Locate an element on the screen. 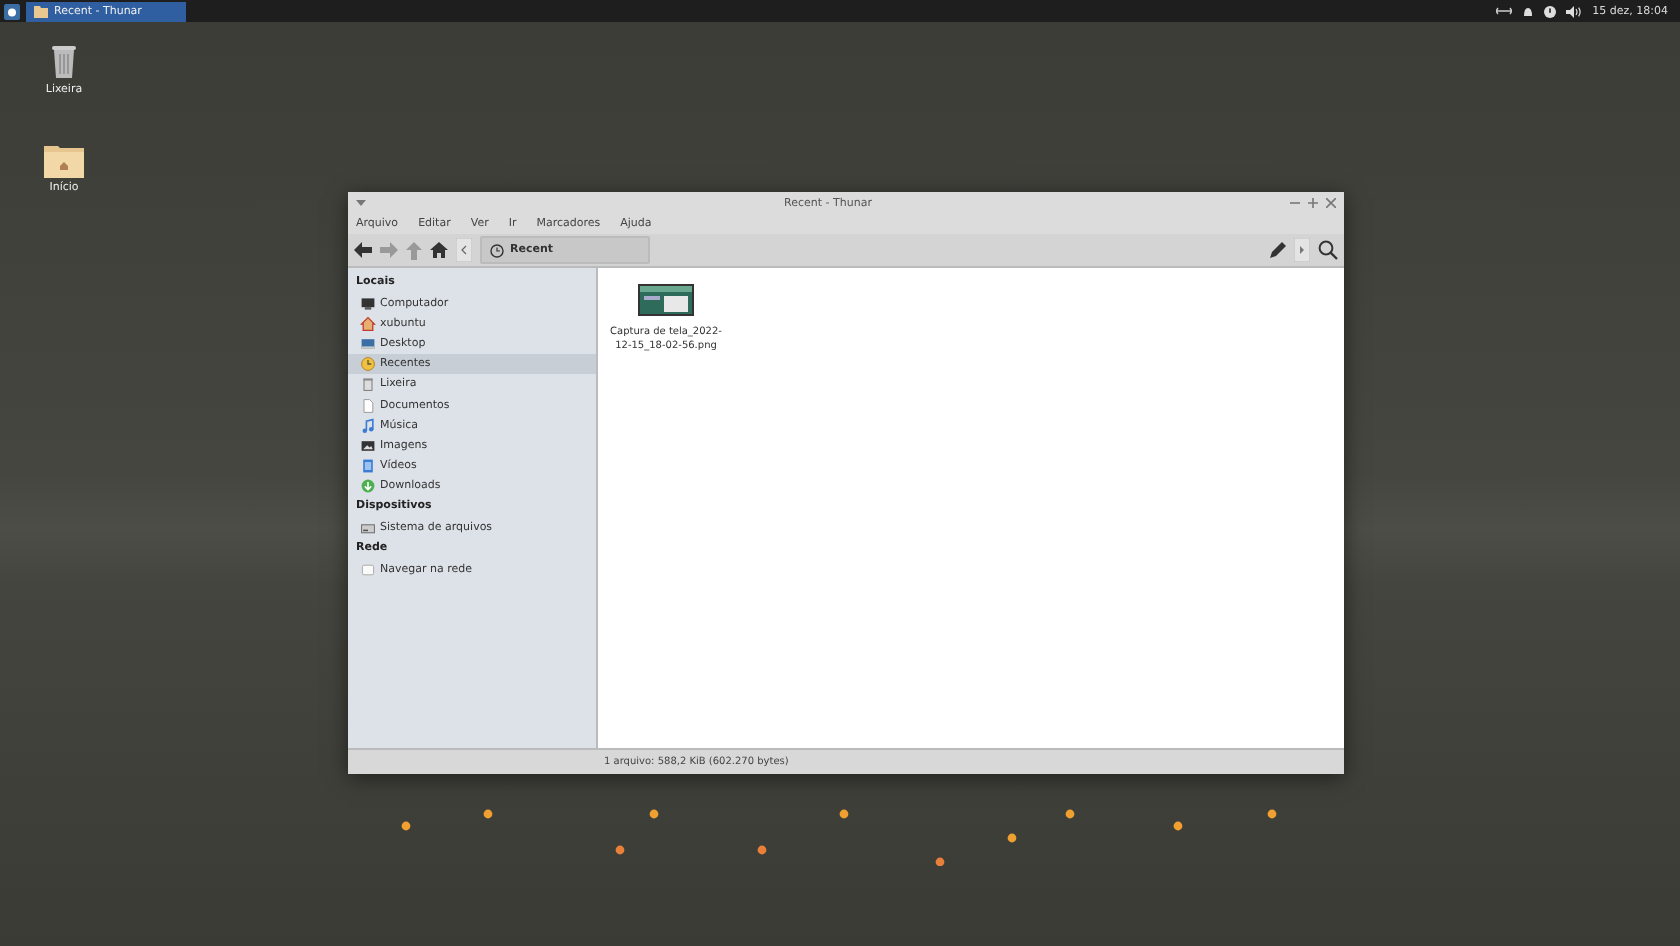  document-icon is located at coordinates (368, 405).